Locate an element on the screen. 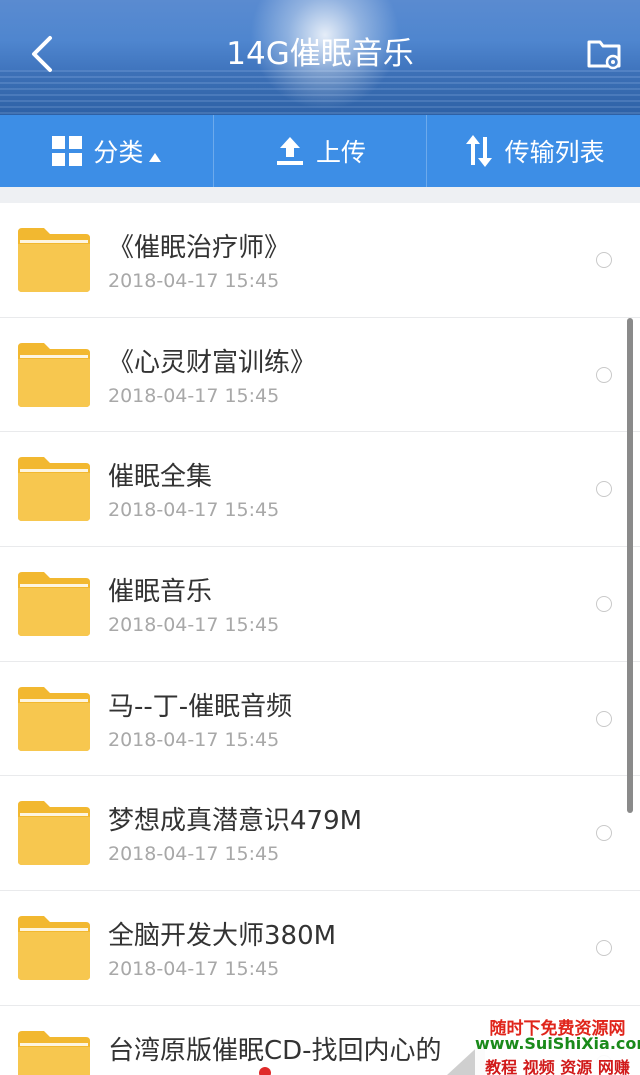 The width and height of the screenshot is (640, 1075). caret-down-icon is located at coordinates (155, 157).